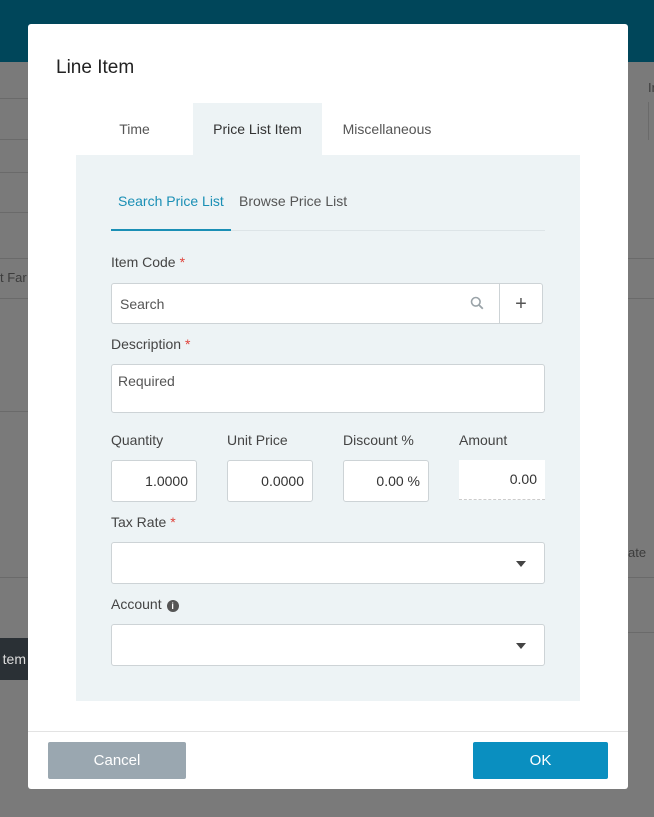 Image resolution: width=654 pixels, height=817 pixels. Describe the element at coordinates (171, 201) in the screenshot. I see `subtab-search-price-list: Search Price List` at that location.